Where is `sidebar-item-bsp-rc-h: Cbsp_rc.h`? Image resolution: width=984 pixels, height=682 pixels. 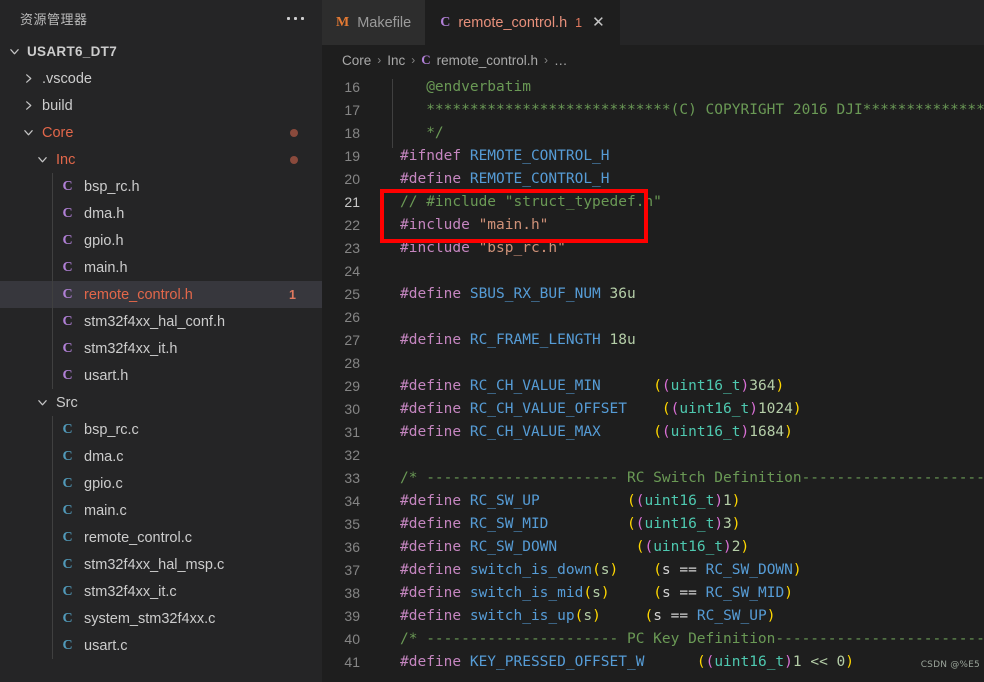 sidebar-item-bsp-rc-h: Cbsp_rc.h is located at coordinates (161, 186).